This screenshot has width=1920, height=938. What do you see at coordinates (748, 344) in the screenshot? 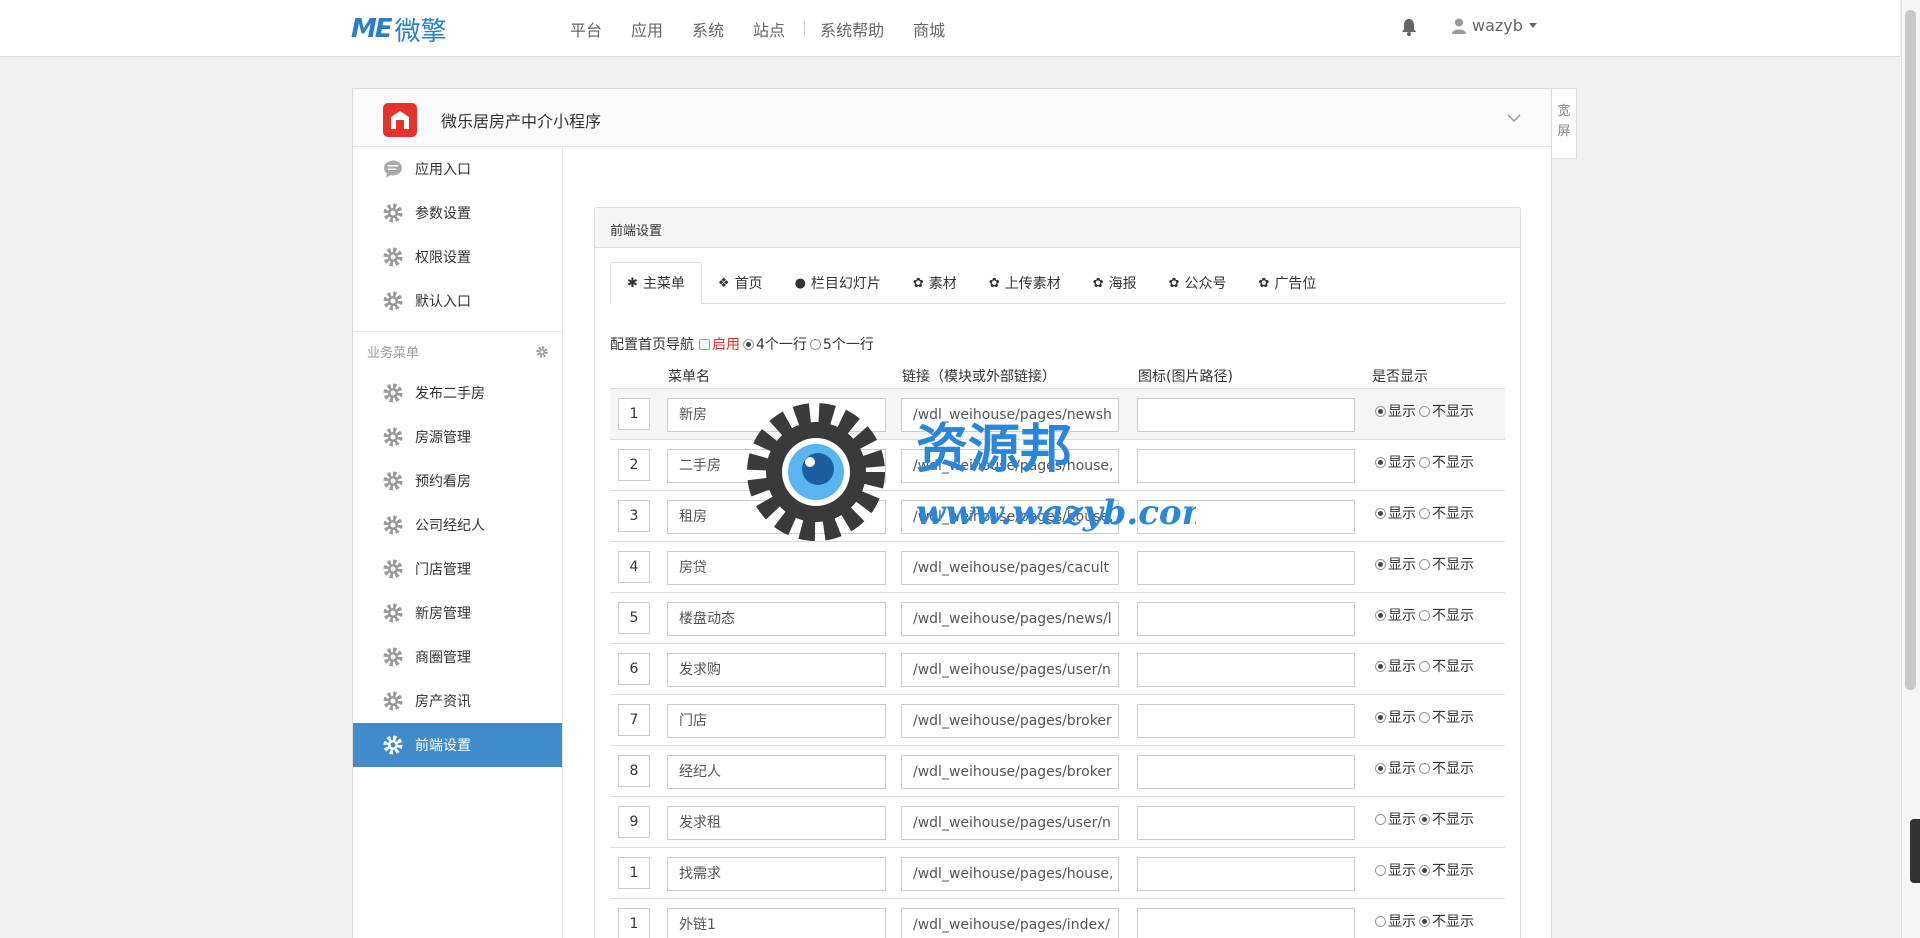
I see `four-per-row-radio` at bounding box center [748, 344].